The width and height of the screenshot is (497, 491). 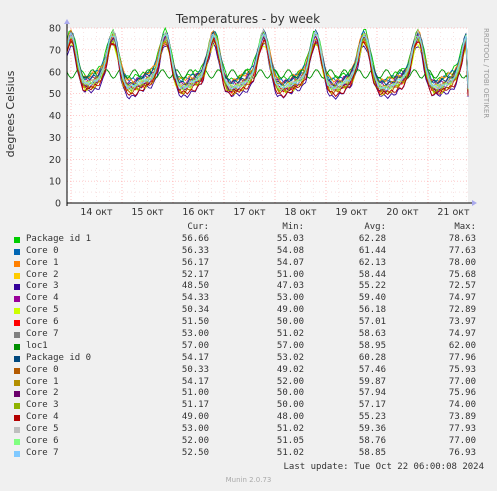 I want to click on legend-row: Core 7 53.00 51.02 58.63 74.97, so click(x=252, y=335).